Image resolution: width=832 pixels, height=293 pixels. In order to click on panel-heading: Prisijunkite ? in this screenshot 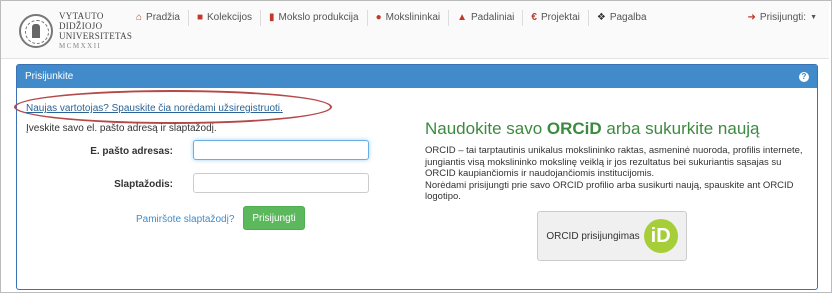, I will do `click(417, 76)`.